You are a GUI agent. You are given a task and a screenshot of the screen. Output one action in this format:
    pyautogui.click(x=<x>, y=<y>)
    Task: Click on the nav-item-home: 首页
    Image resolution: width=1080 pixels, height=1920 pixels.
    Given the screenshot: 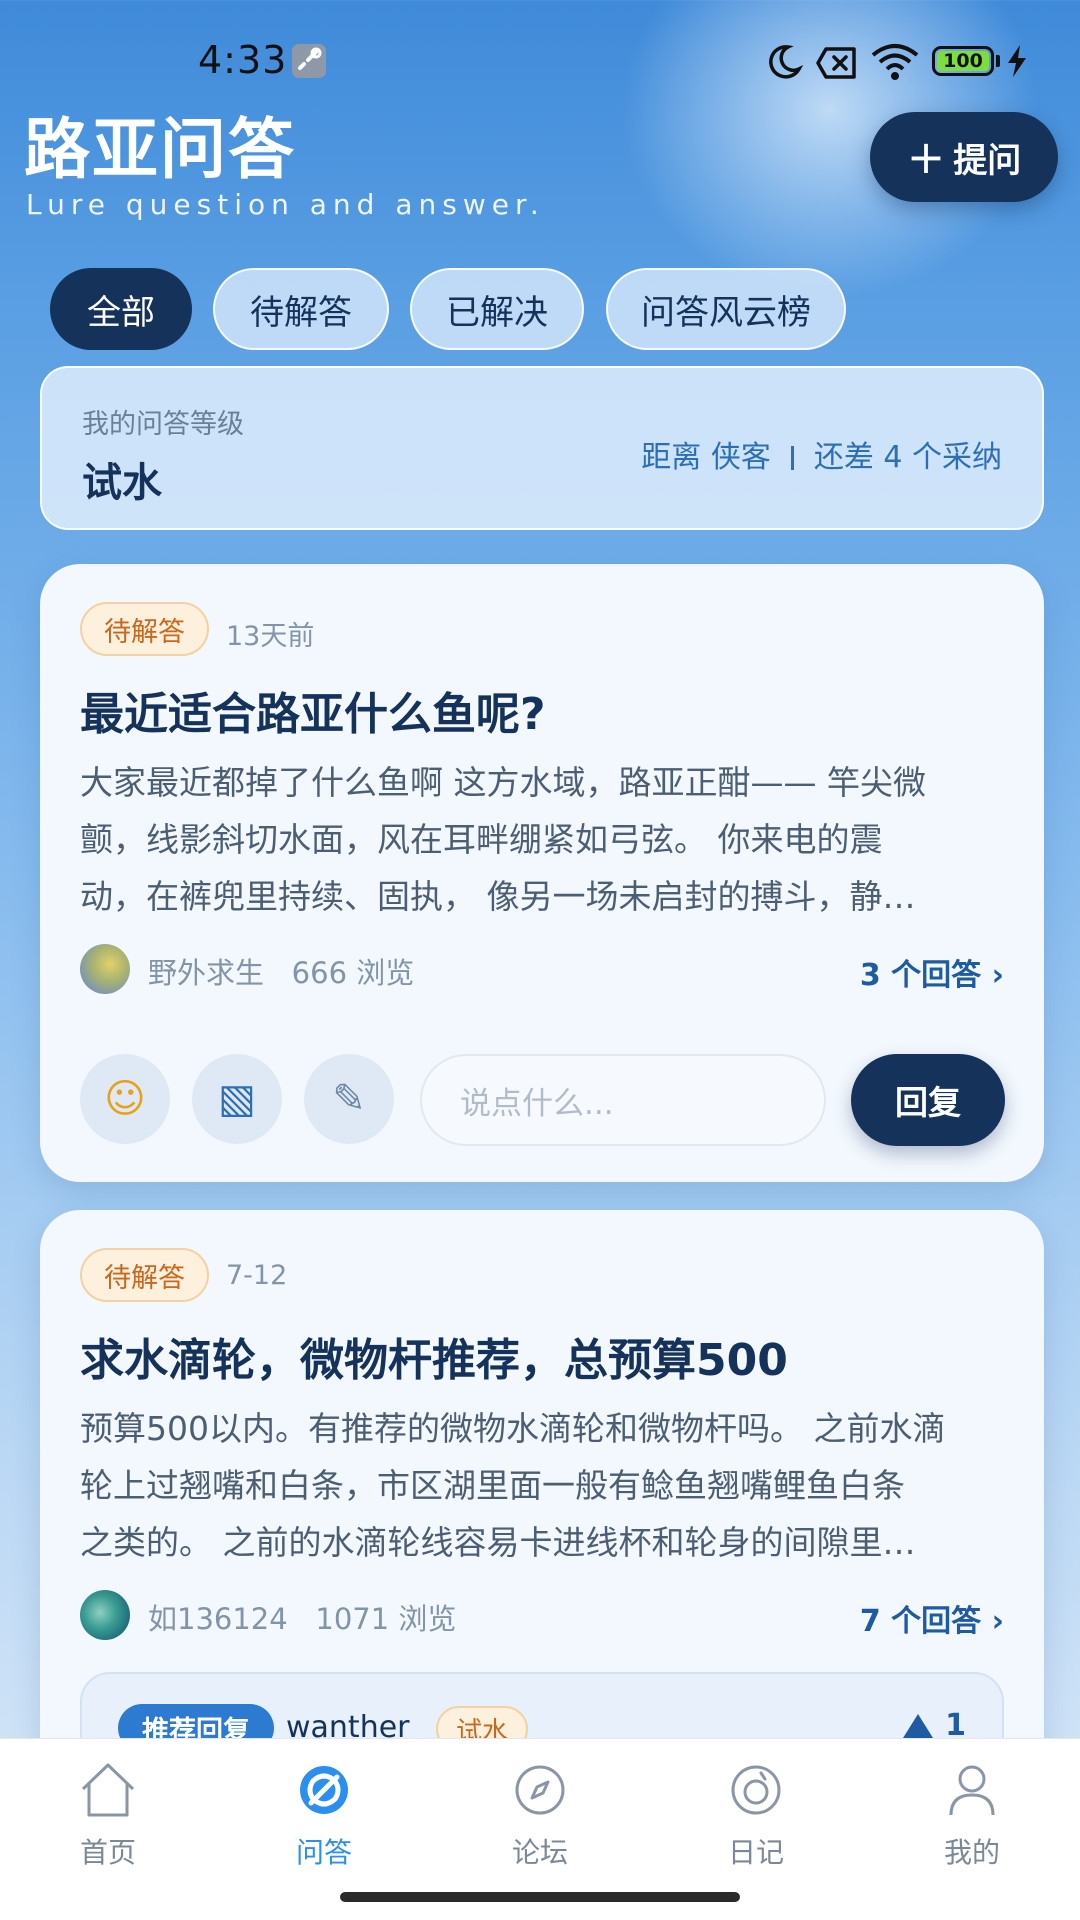 What is the action you would take?
    pyautogui.click(x=108, y=1814)
    